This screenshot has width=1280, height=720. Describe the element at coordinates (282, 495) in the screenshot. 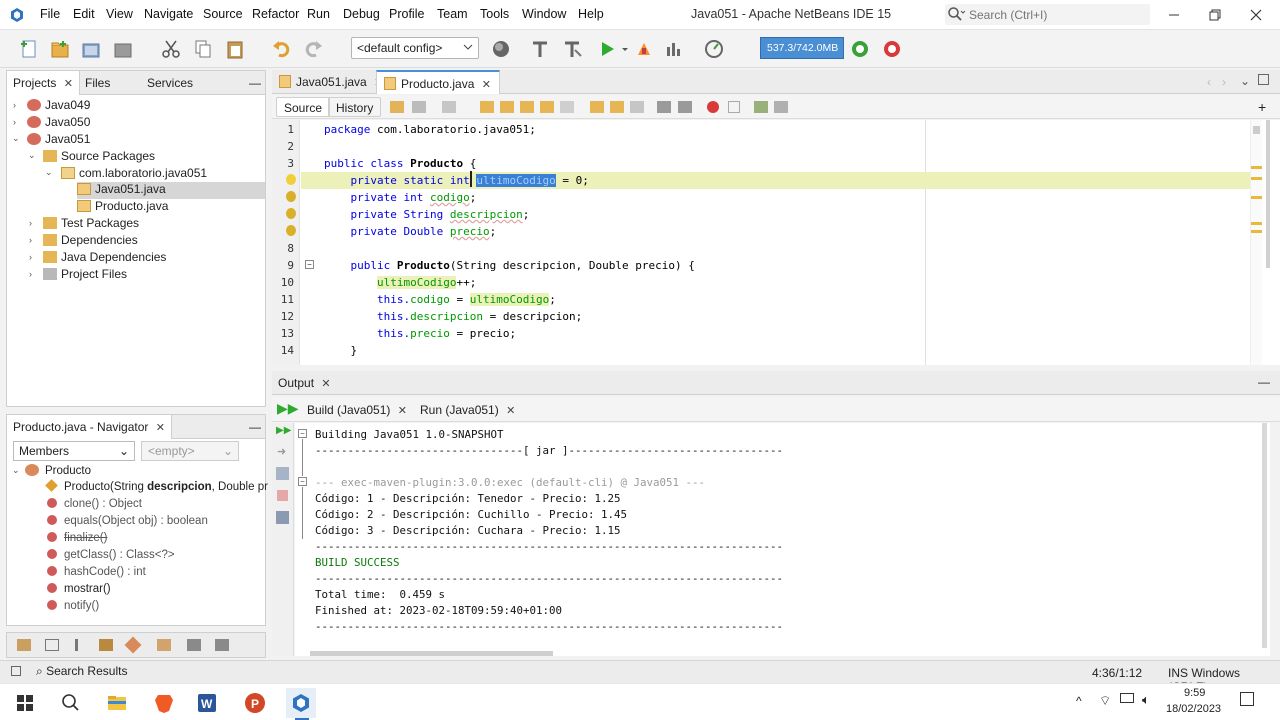

I see `stop-icon` at that location.